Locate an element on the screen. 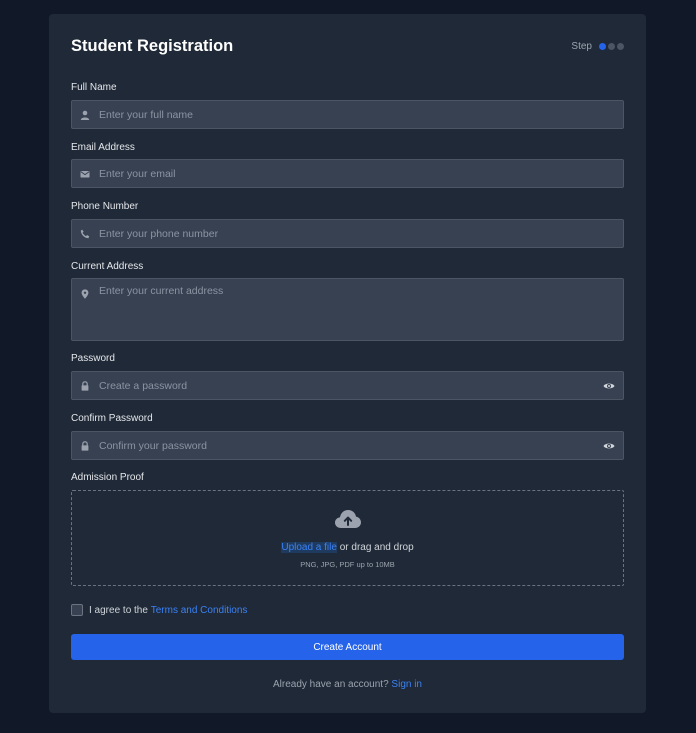 The width and height of the screenshot is (696, 733). confirm-password-input is located at coordinates (344, 445).